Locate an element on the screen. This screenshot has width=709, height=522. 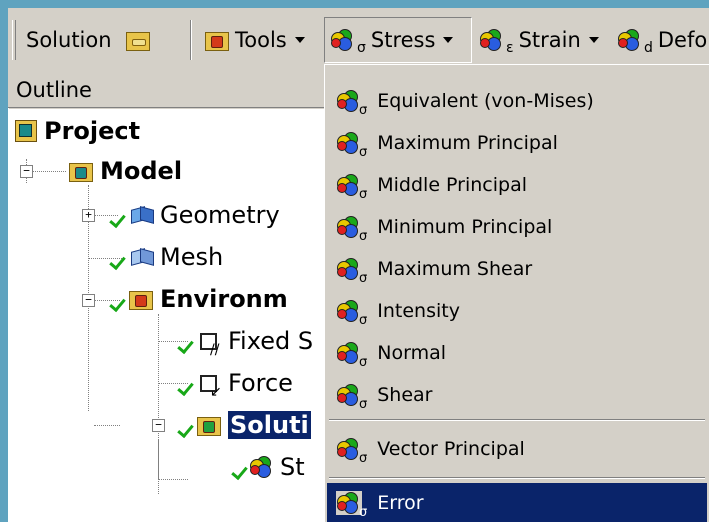
strain-button: ε Strain is located at coordinates (539, 40).